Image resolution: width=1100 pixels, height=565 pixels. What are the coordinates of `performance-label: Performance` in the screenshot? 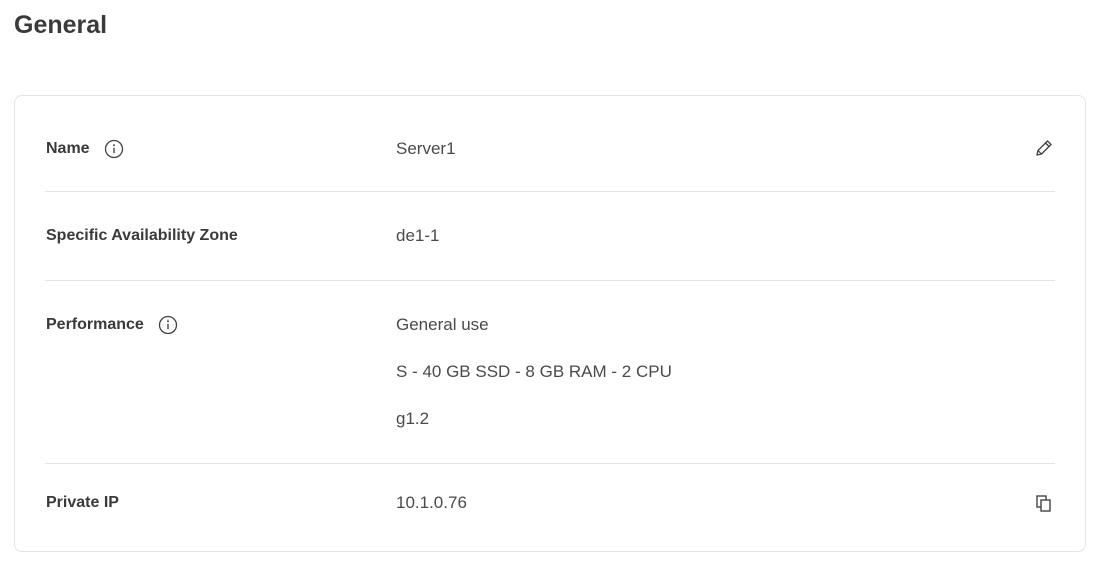 It's located at (95, 324).